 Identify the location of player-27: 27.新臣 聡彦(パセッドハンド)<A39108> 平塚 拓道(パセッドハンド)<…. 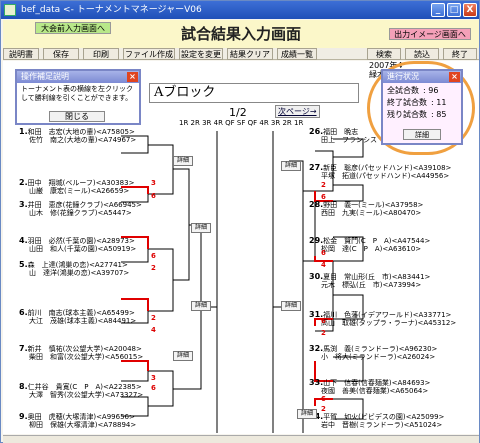
(380, 172).